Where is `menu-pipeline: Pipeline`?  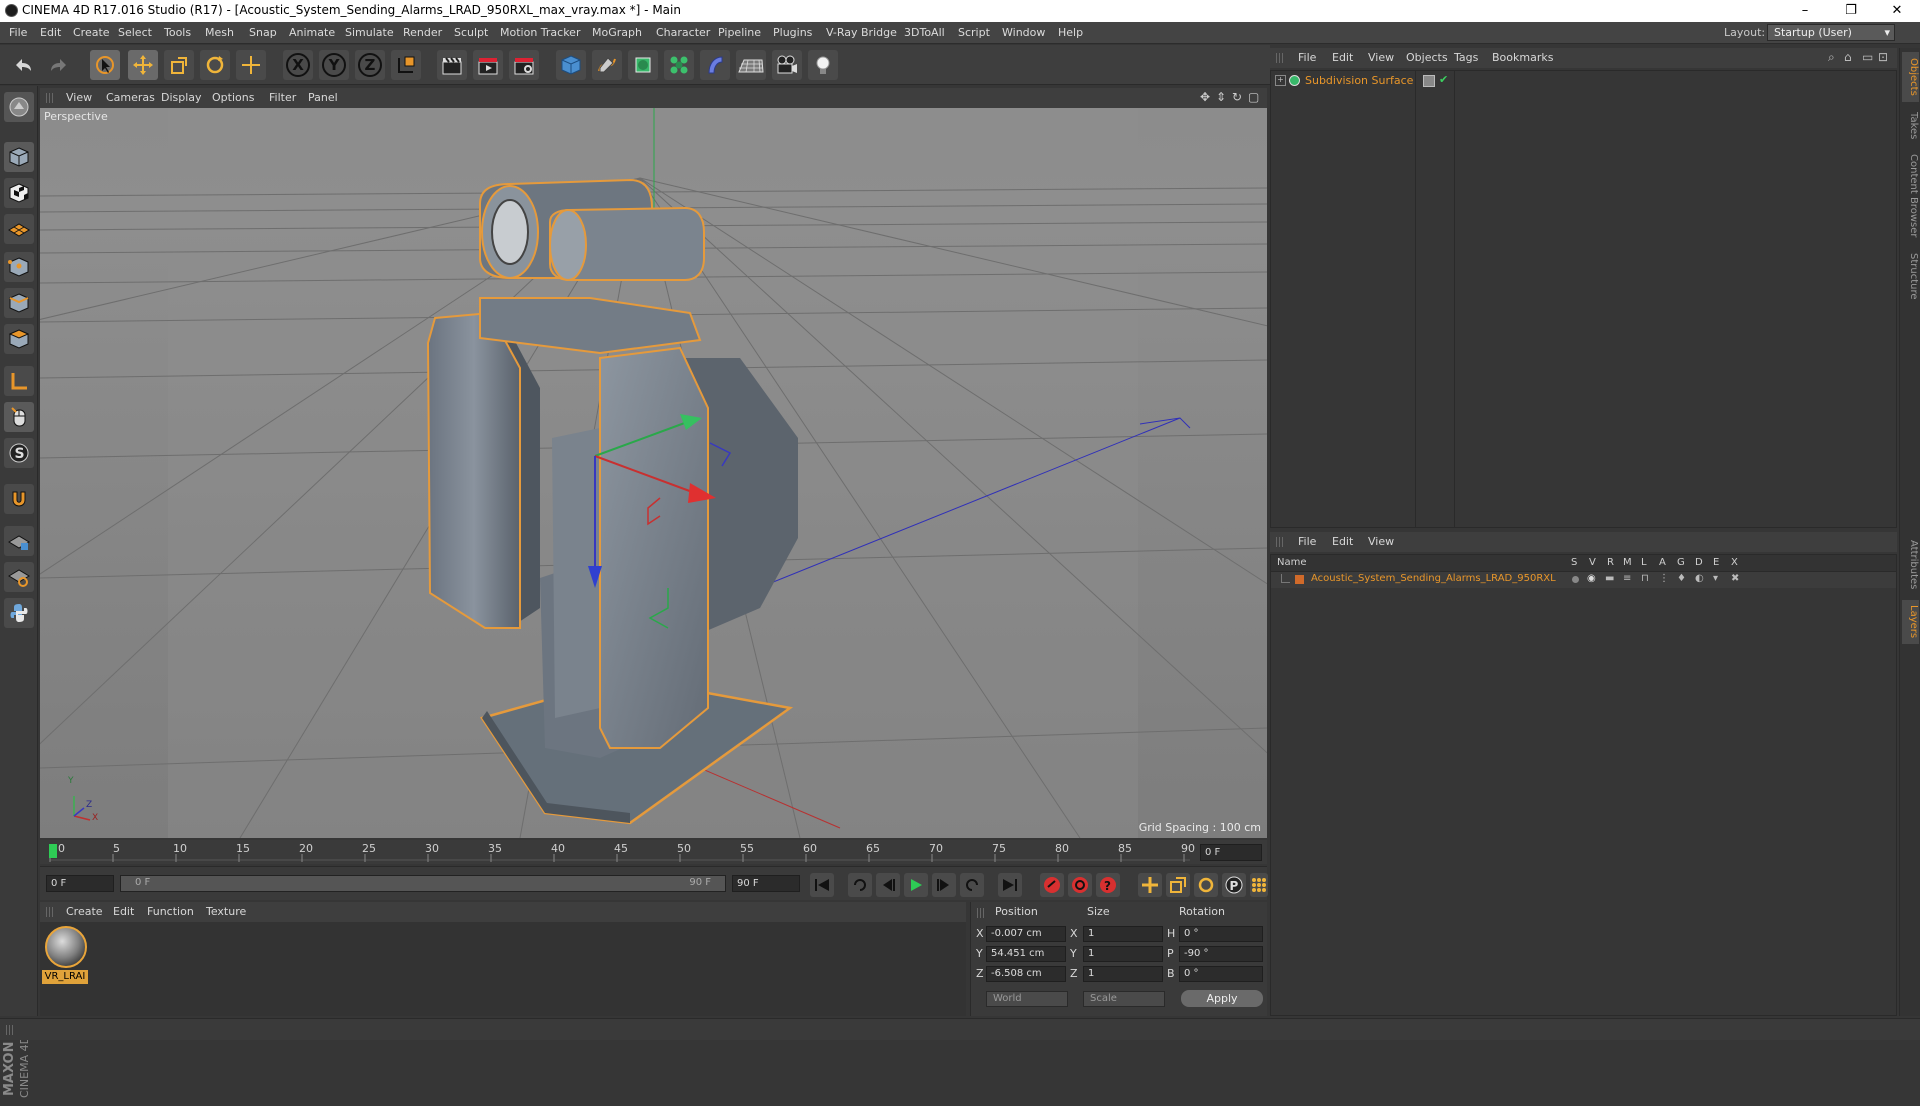 menu-pipeline: Pipeline is located at coordinates (739, 32).